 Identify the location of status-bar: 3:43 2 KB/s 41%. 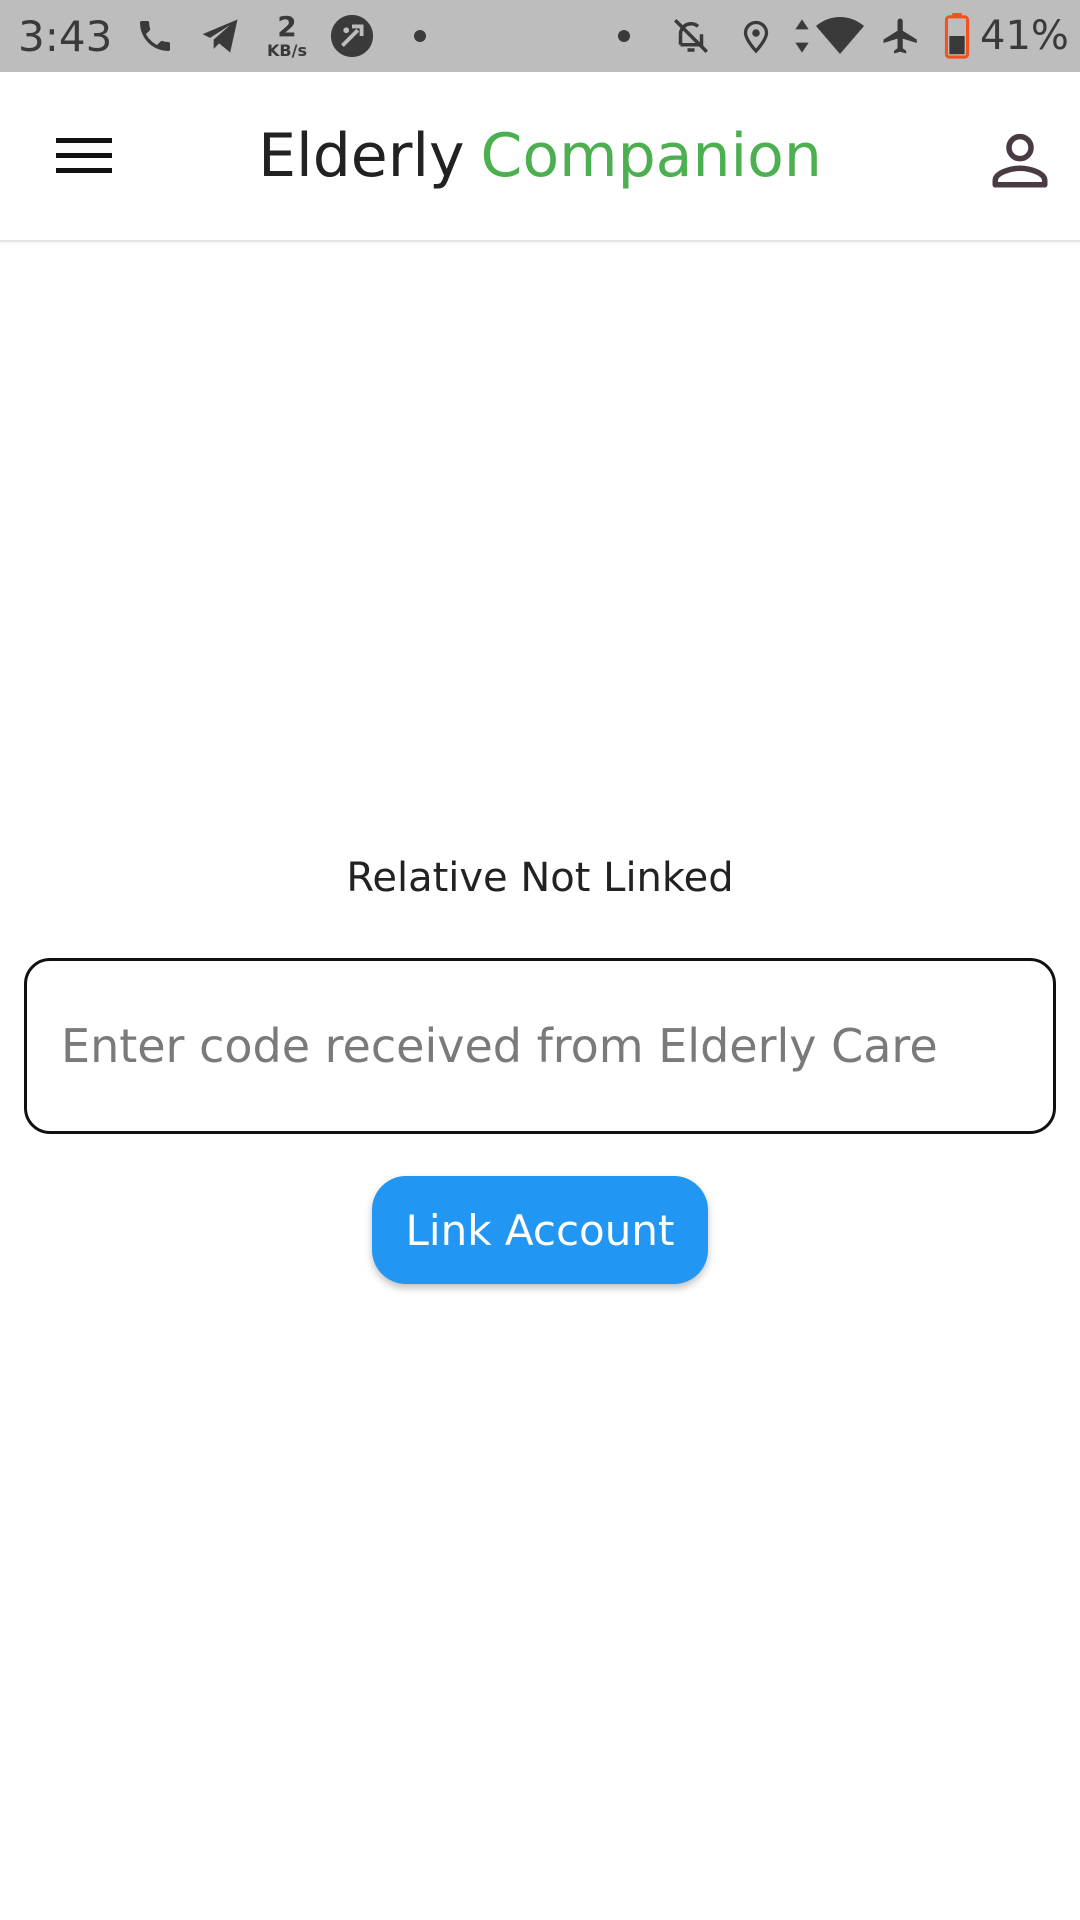
(540, 36).